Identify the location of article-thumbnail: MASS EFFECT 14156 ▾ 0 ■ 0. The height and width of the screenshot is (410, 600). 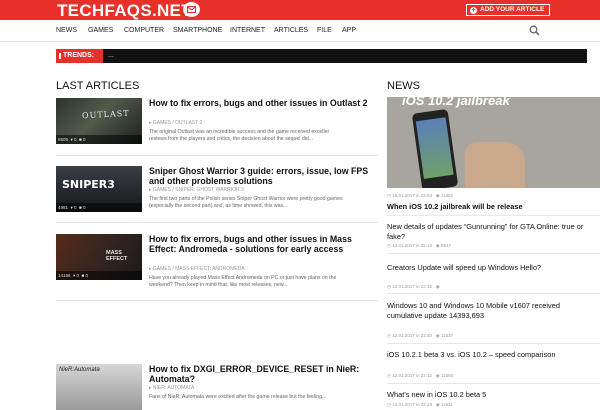
(99, 257).